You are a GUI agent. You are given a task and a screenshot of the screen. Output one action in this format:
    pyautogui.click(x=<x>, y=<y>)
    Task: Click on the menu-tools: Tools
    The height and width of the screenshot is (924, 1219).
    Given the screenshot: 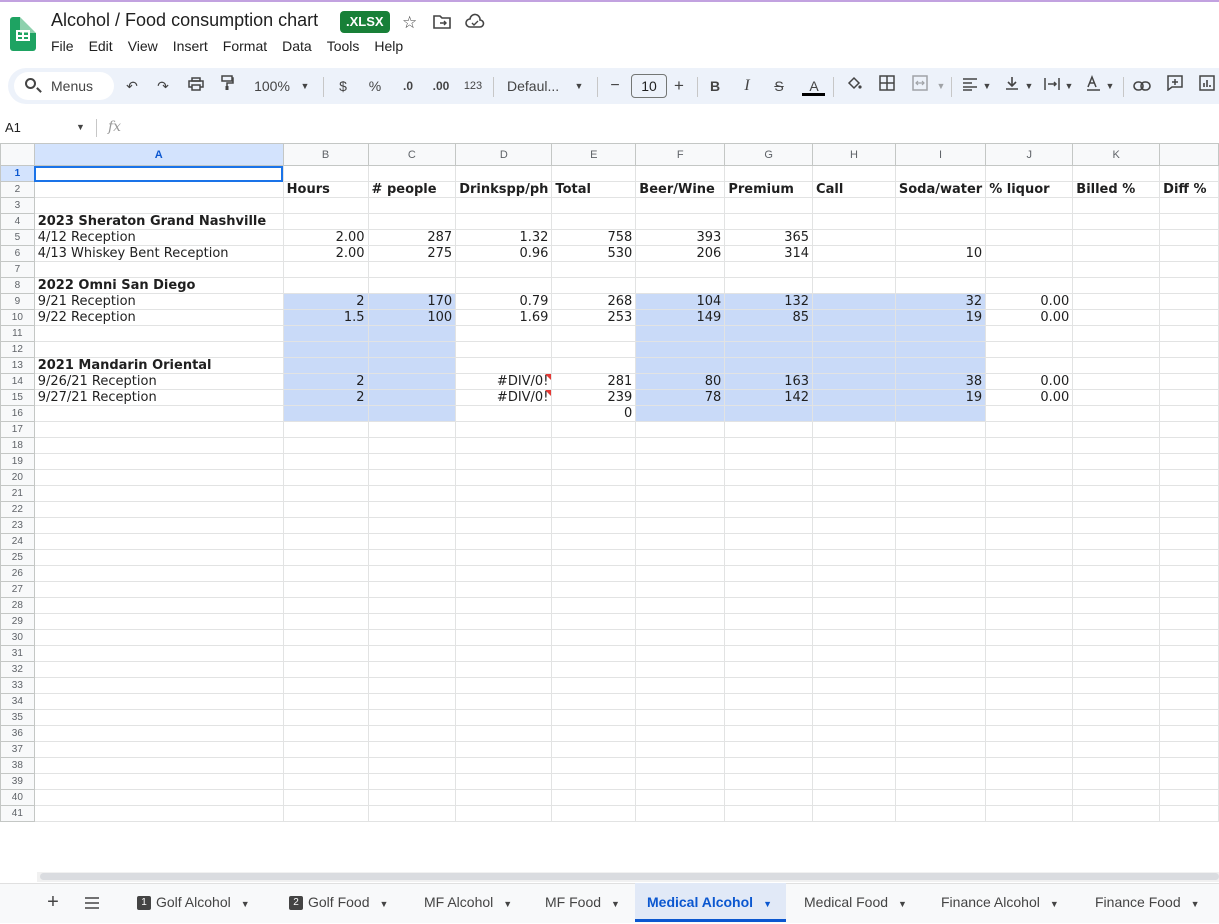 What is the action you would take?
    pyautogui.click(x=343, y=46)
    